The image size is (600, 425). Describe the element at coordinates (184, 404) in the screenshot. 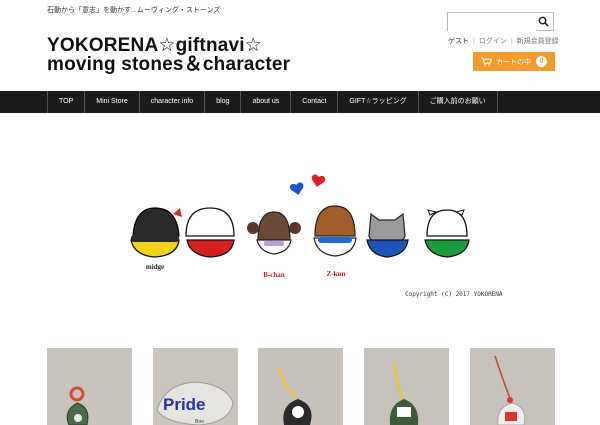

I see `svg-text: Pride` at that location.